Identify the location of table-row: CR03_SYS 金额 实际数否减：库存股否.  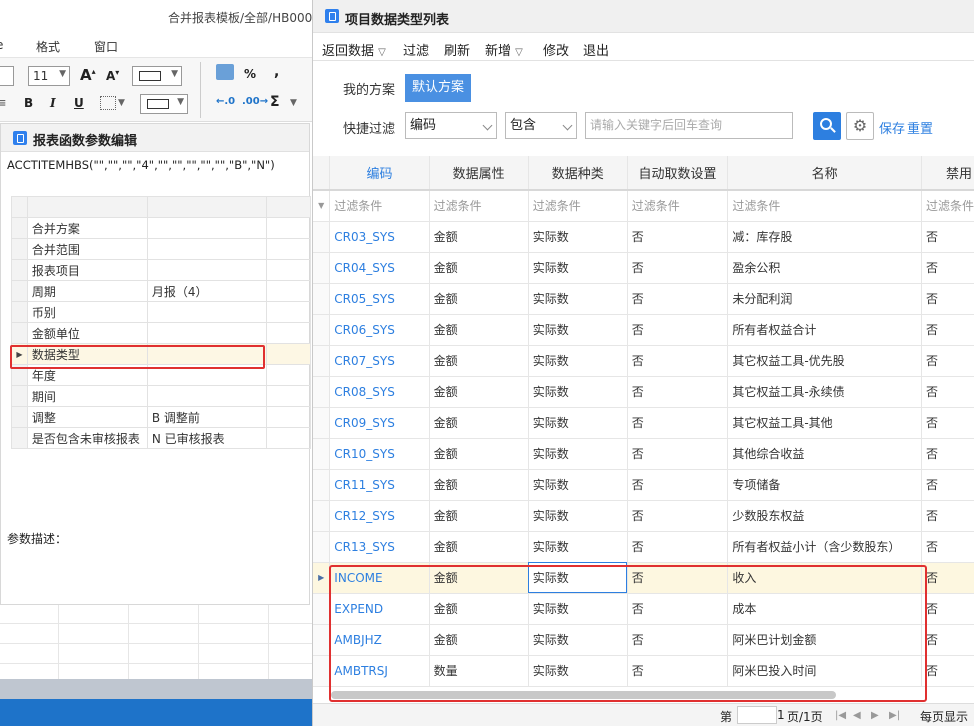
(643, 237).